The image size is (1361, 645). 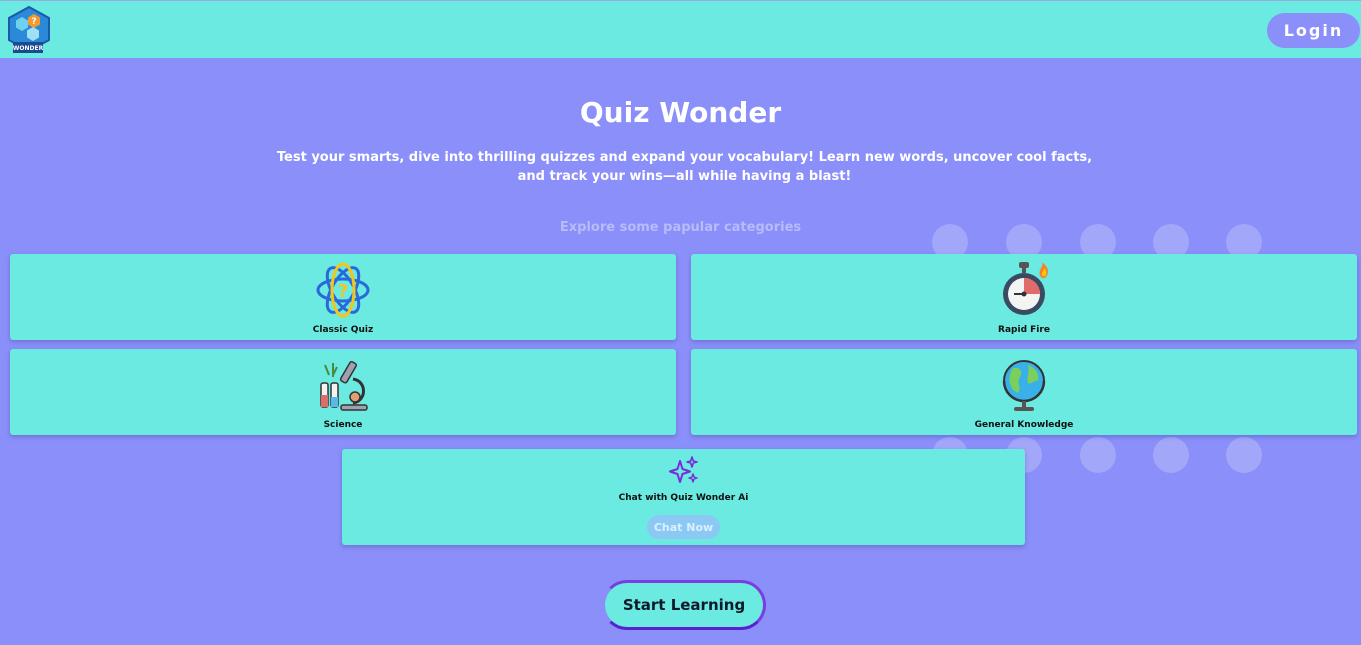 I want to click on category-label: General Knowledge, so click(x=1024, y=425).